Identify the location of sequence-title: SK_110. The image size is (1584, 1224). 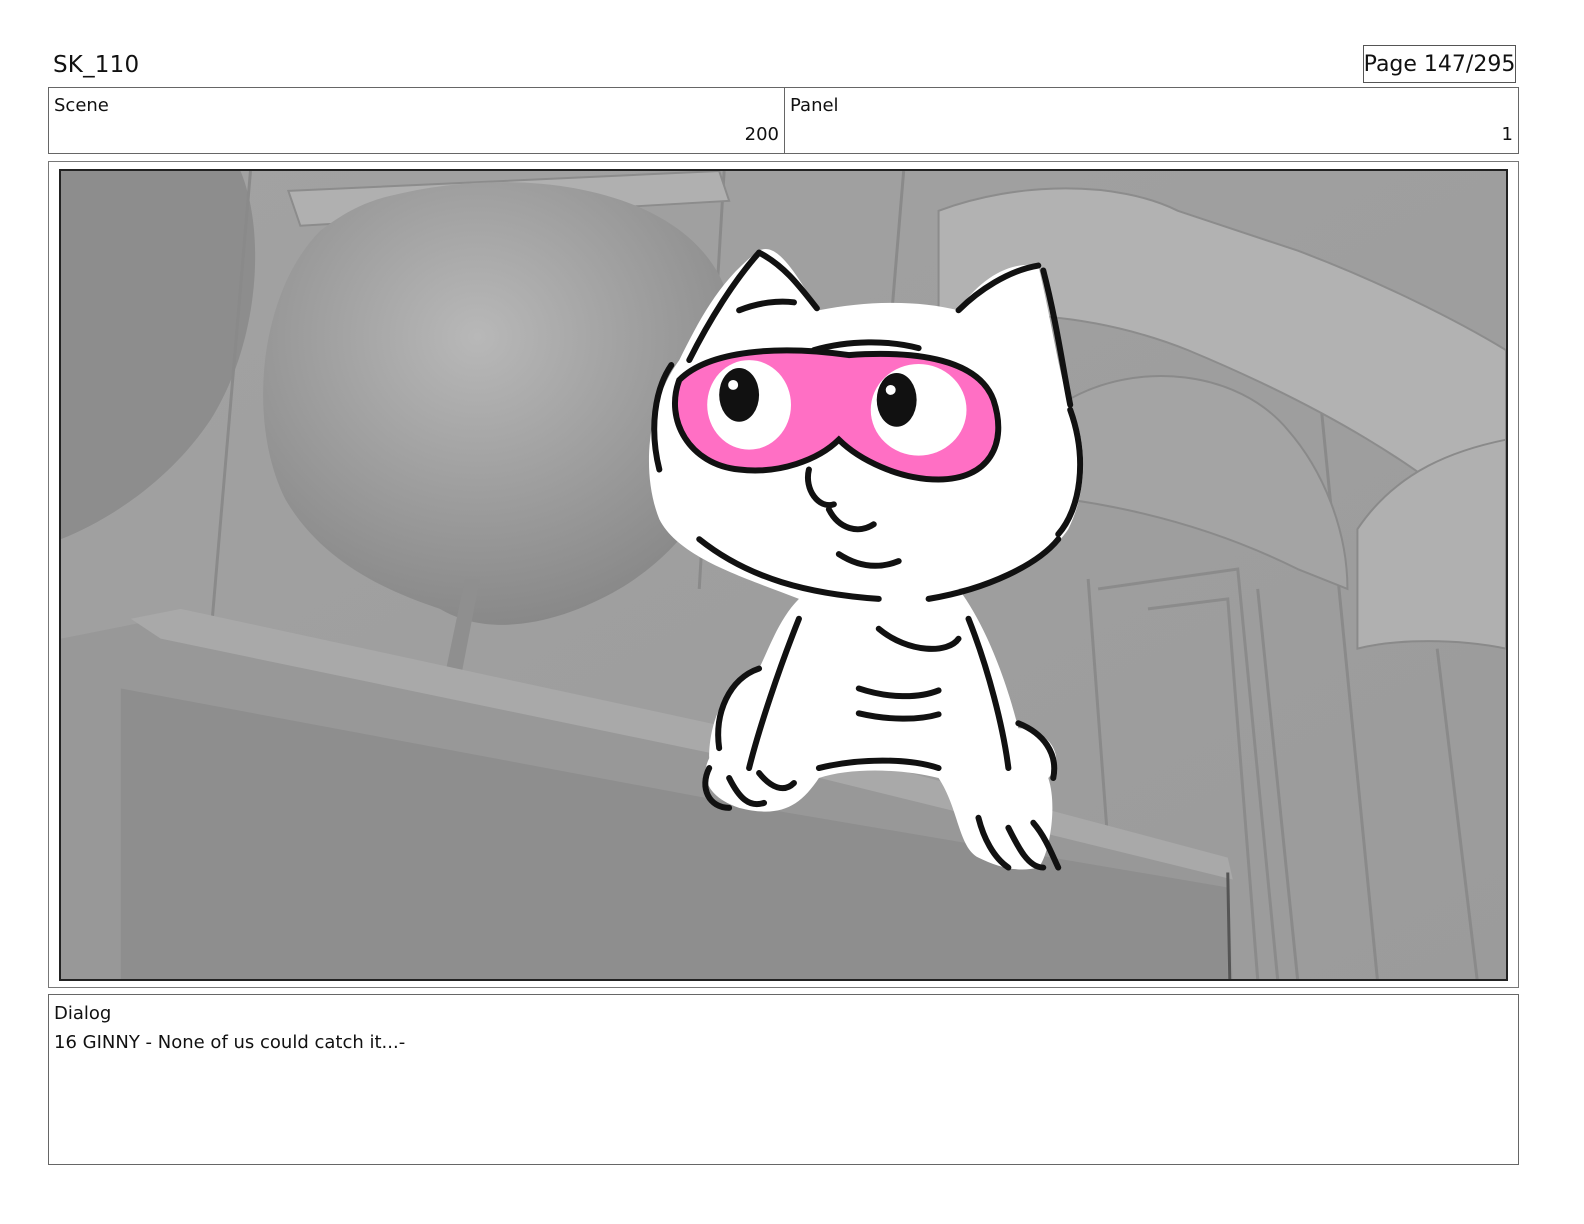
(96, 65).